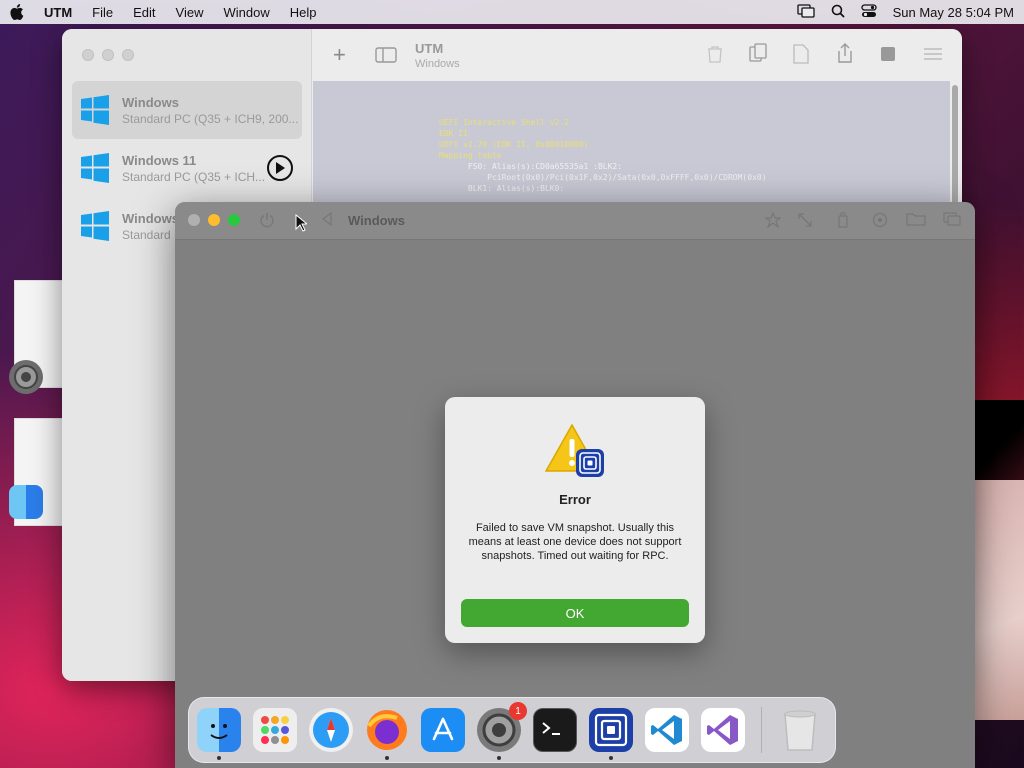  I want to click on launchpad-icon, so click(275, 730).